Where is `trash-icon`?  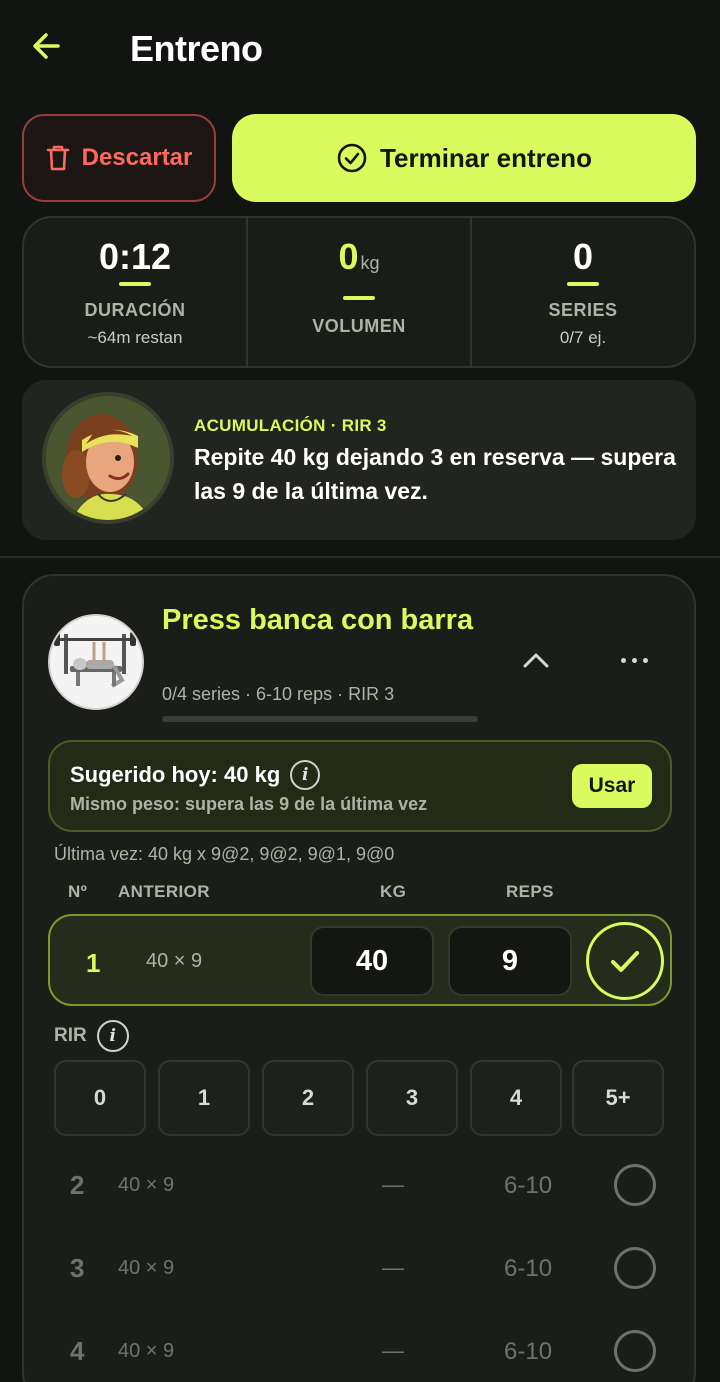 trash-icon is located at coordinates (57, 158).